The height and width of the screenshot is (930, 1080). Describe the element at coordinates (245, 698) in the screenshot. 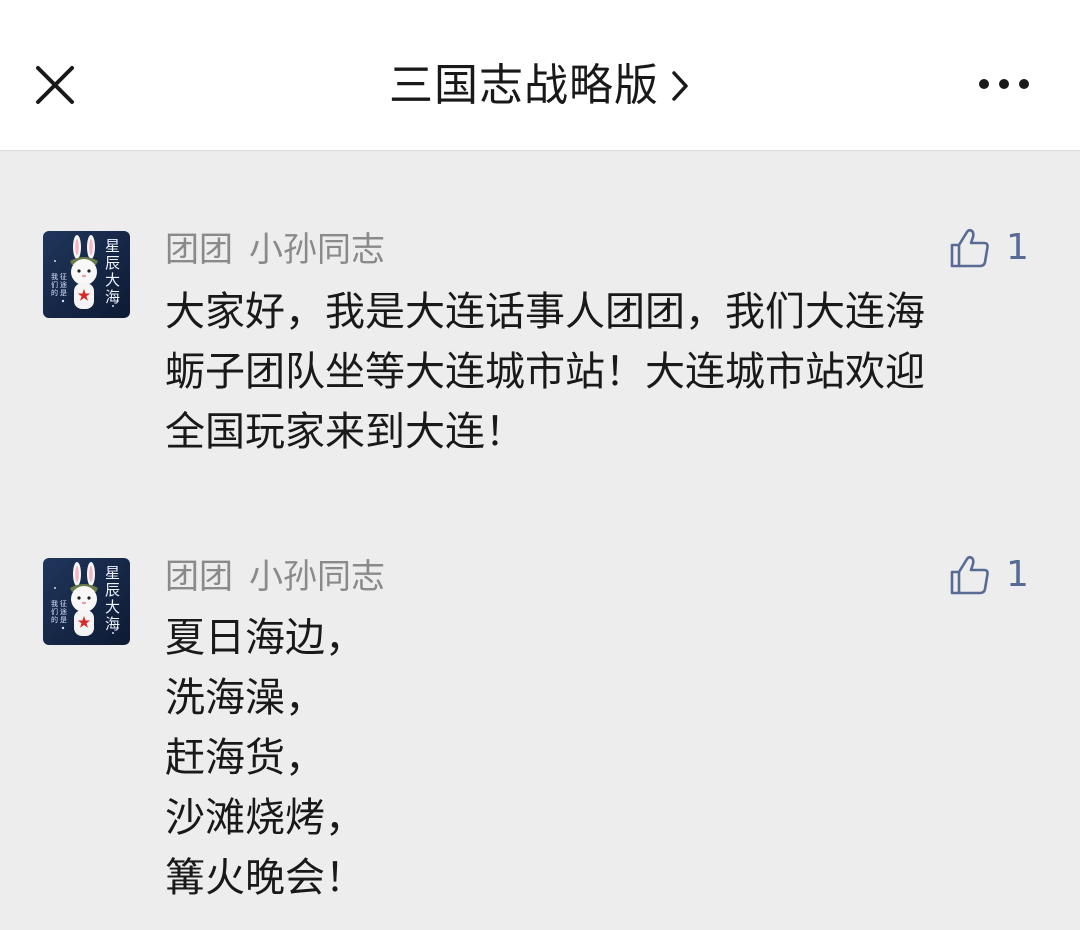

I see `comment-line: 洗海澡，` at that location.